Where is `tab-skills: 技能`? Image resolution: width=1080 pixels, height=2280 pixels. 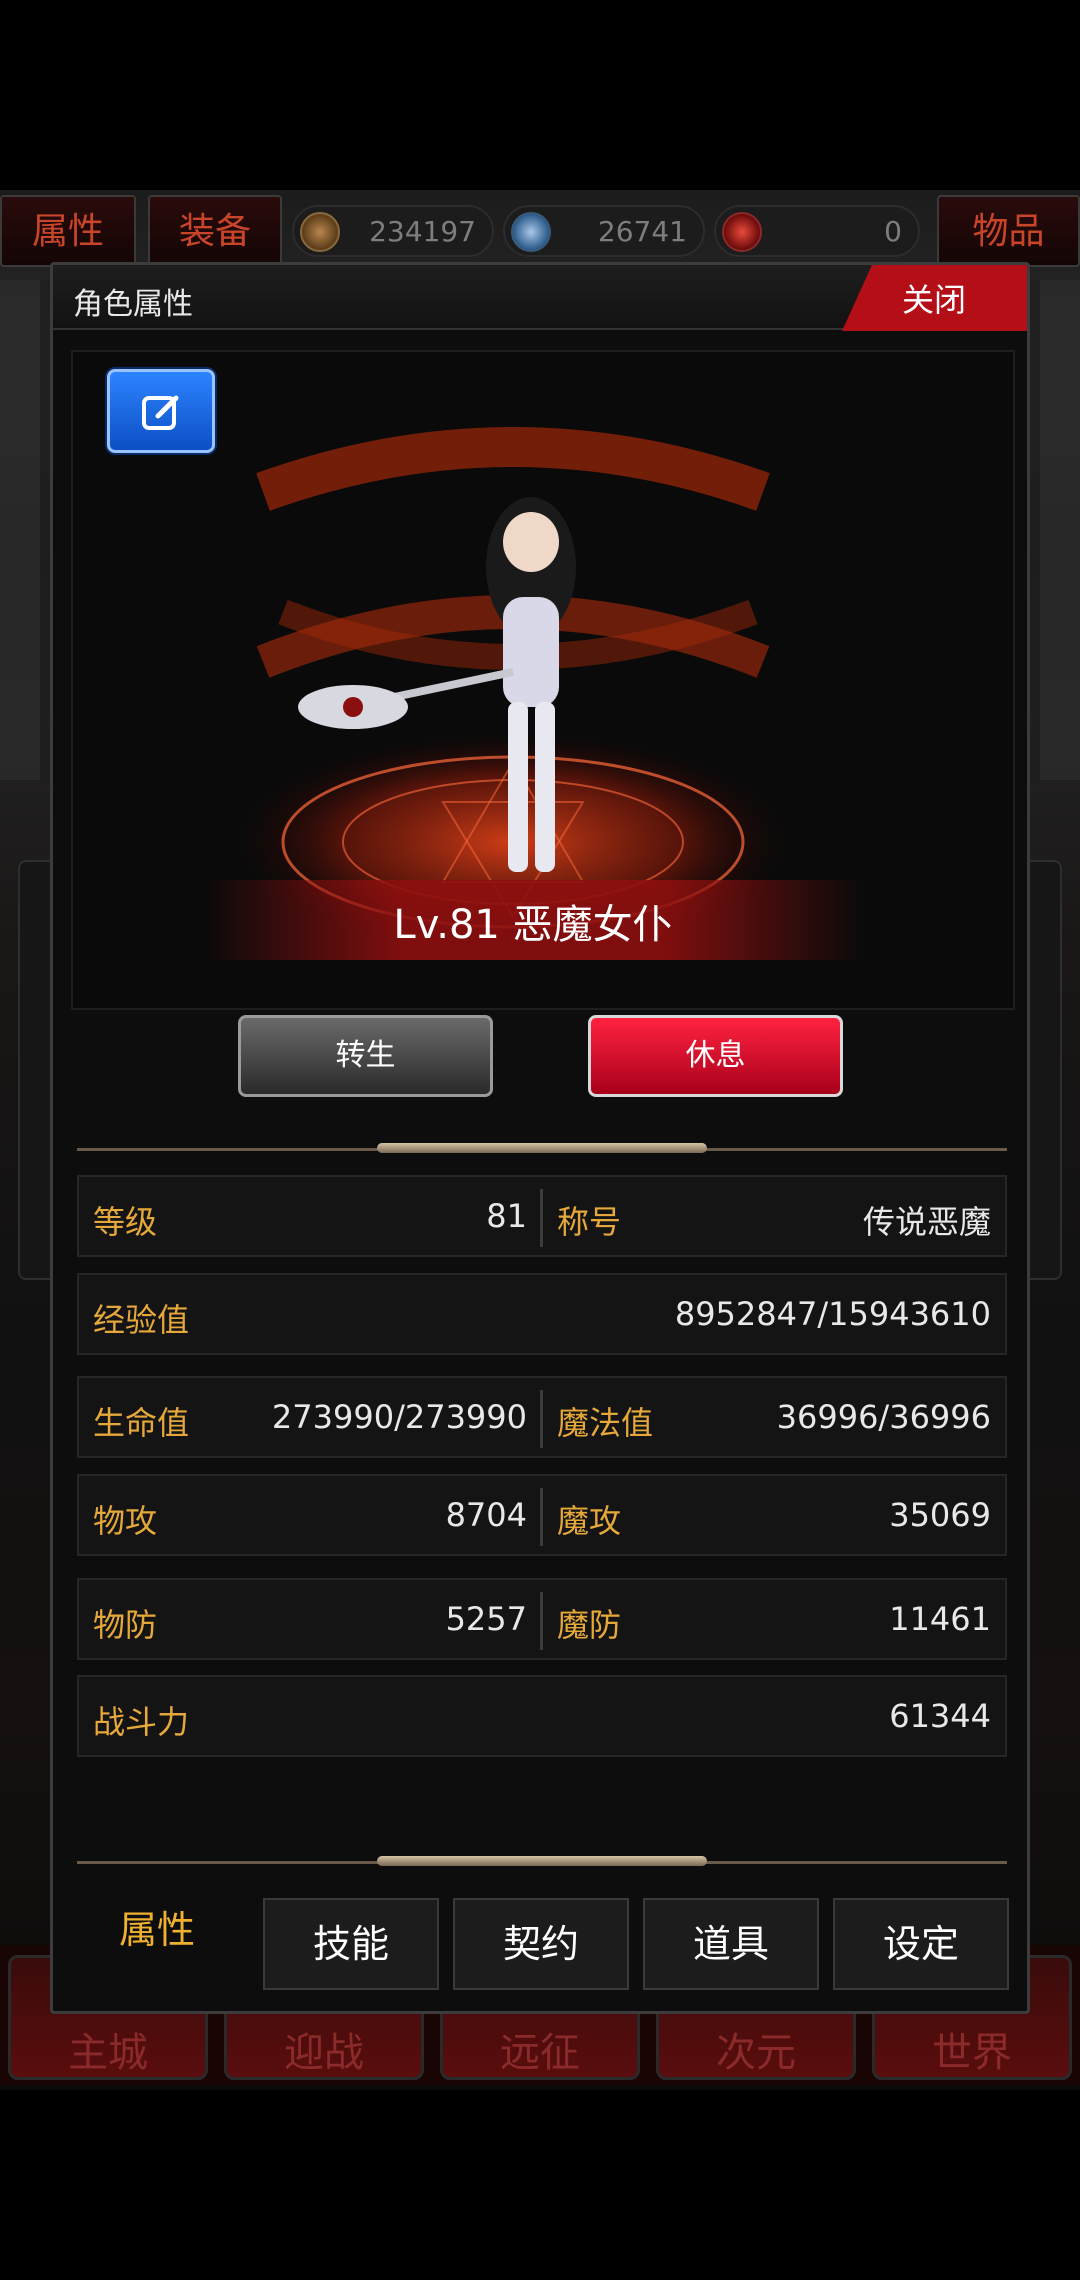
tab-skills: 技能 is located at coordinates (351, 1944).